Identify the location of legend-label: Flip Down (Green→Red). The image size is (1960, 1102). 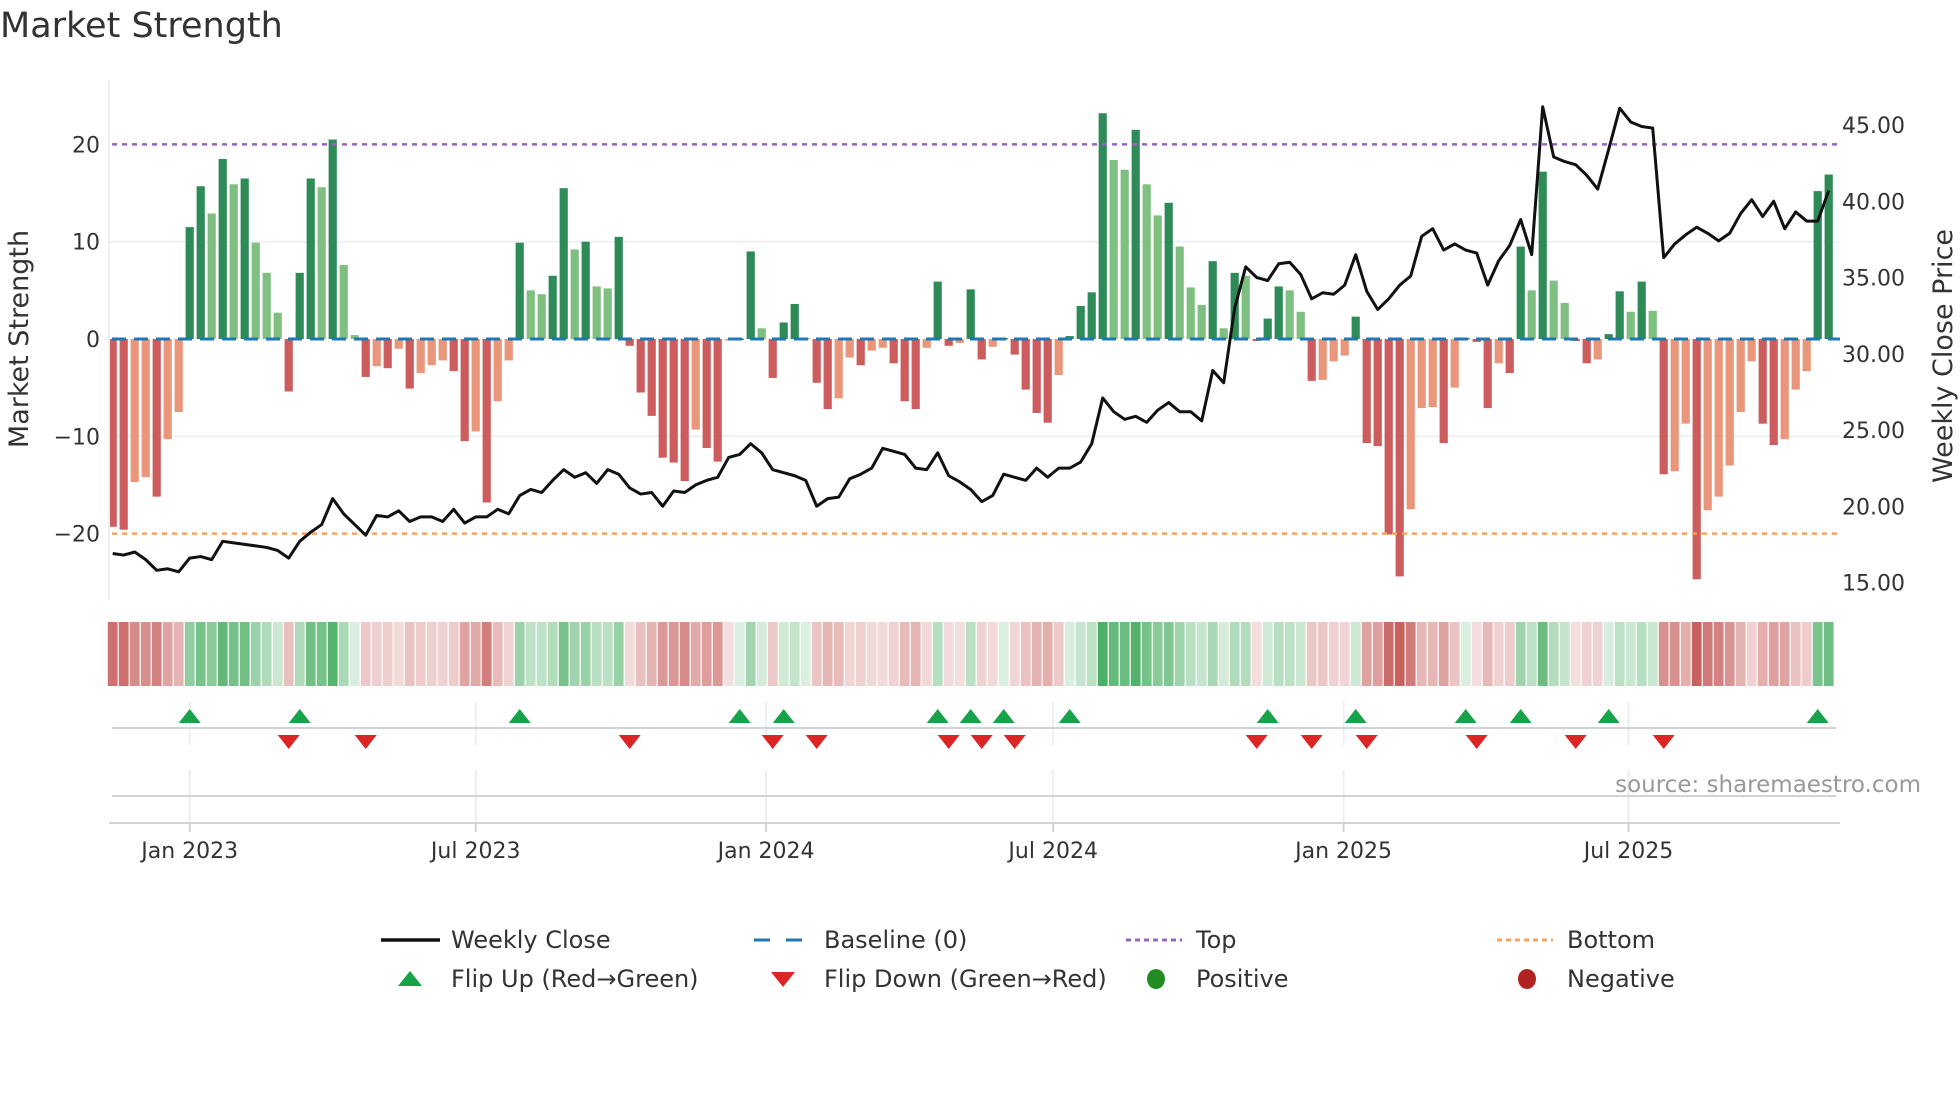
(965, 979).